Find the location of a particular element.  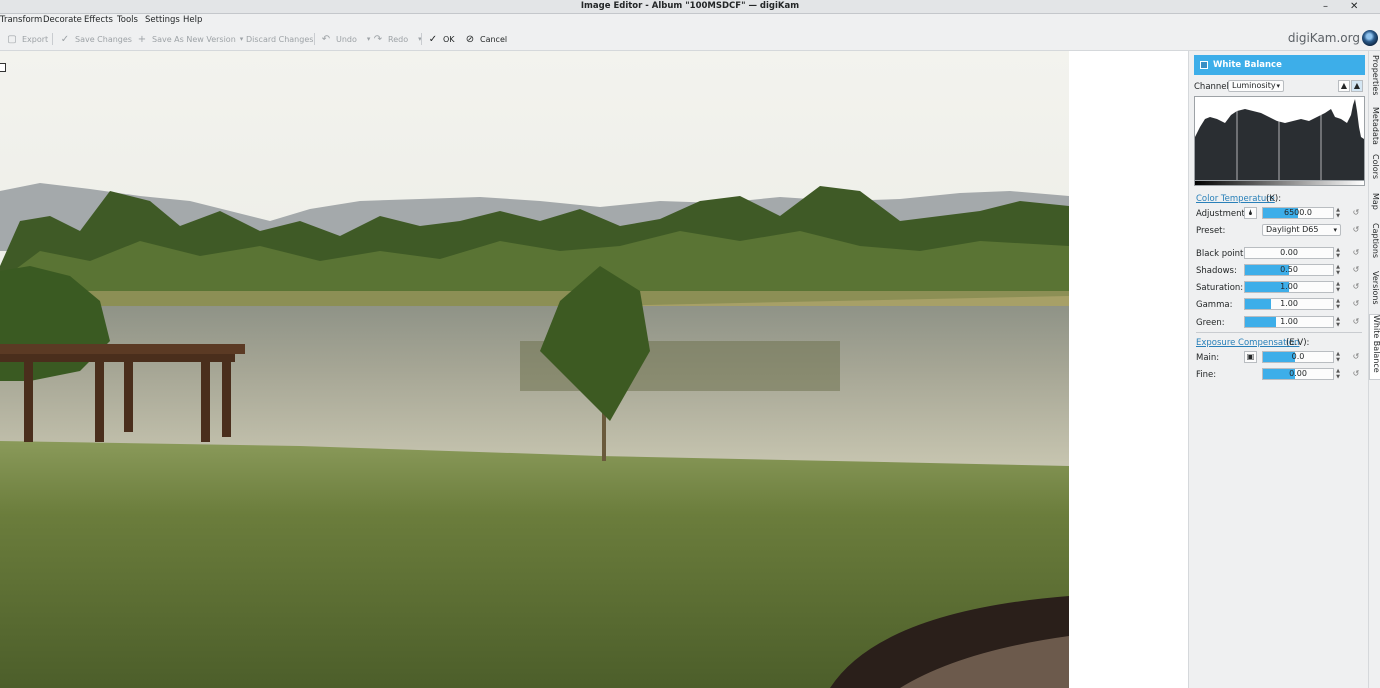

preset-select-value: Daylight D65 is located at coordinates (1292, 229).